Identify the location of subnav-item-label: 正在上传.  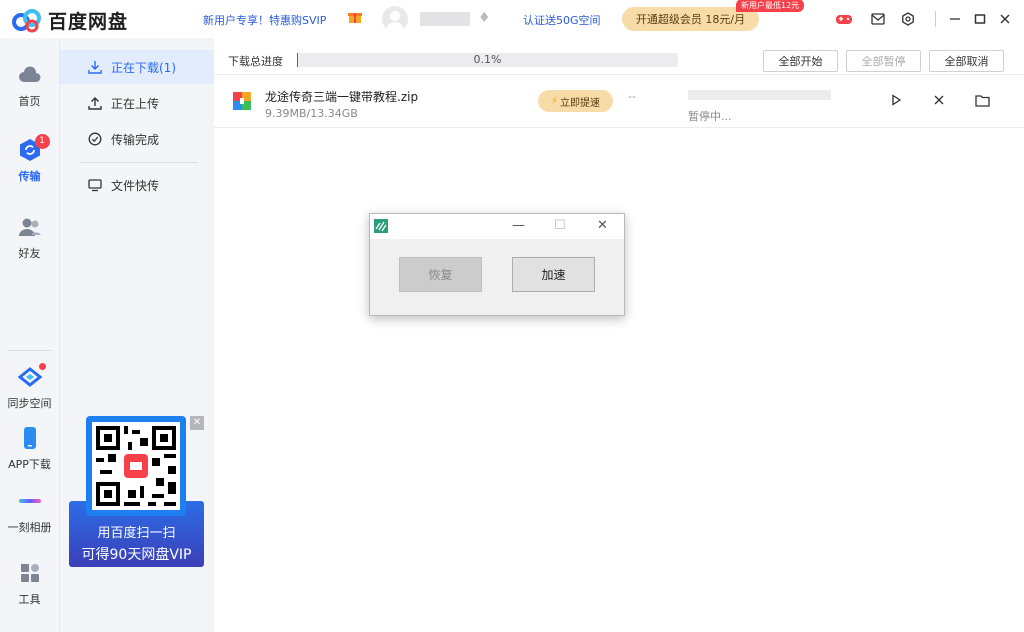
(135, 103).